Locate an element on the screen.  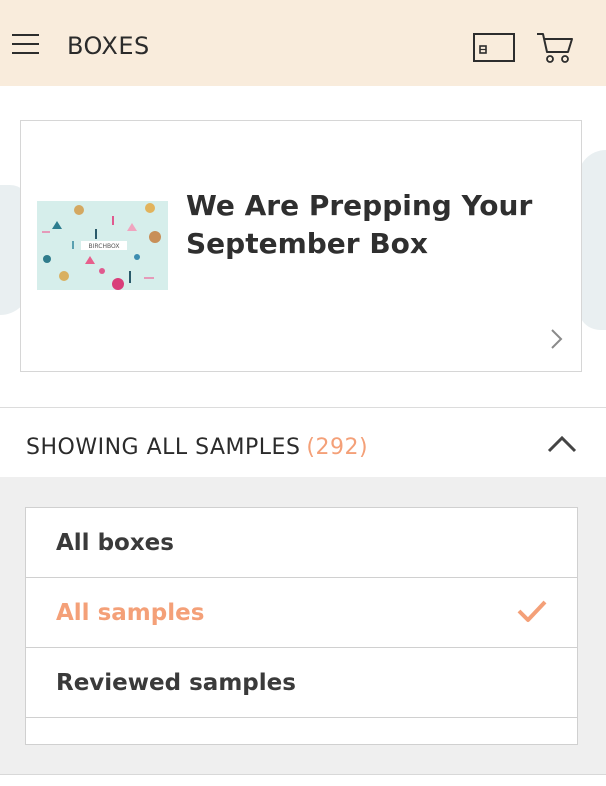
box-pattern: BIRCHBOX is located at coordinates (102, 245).